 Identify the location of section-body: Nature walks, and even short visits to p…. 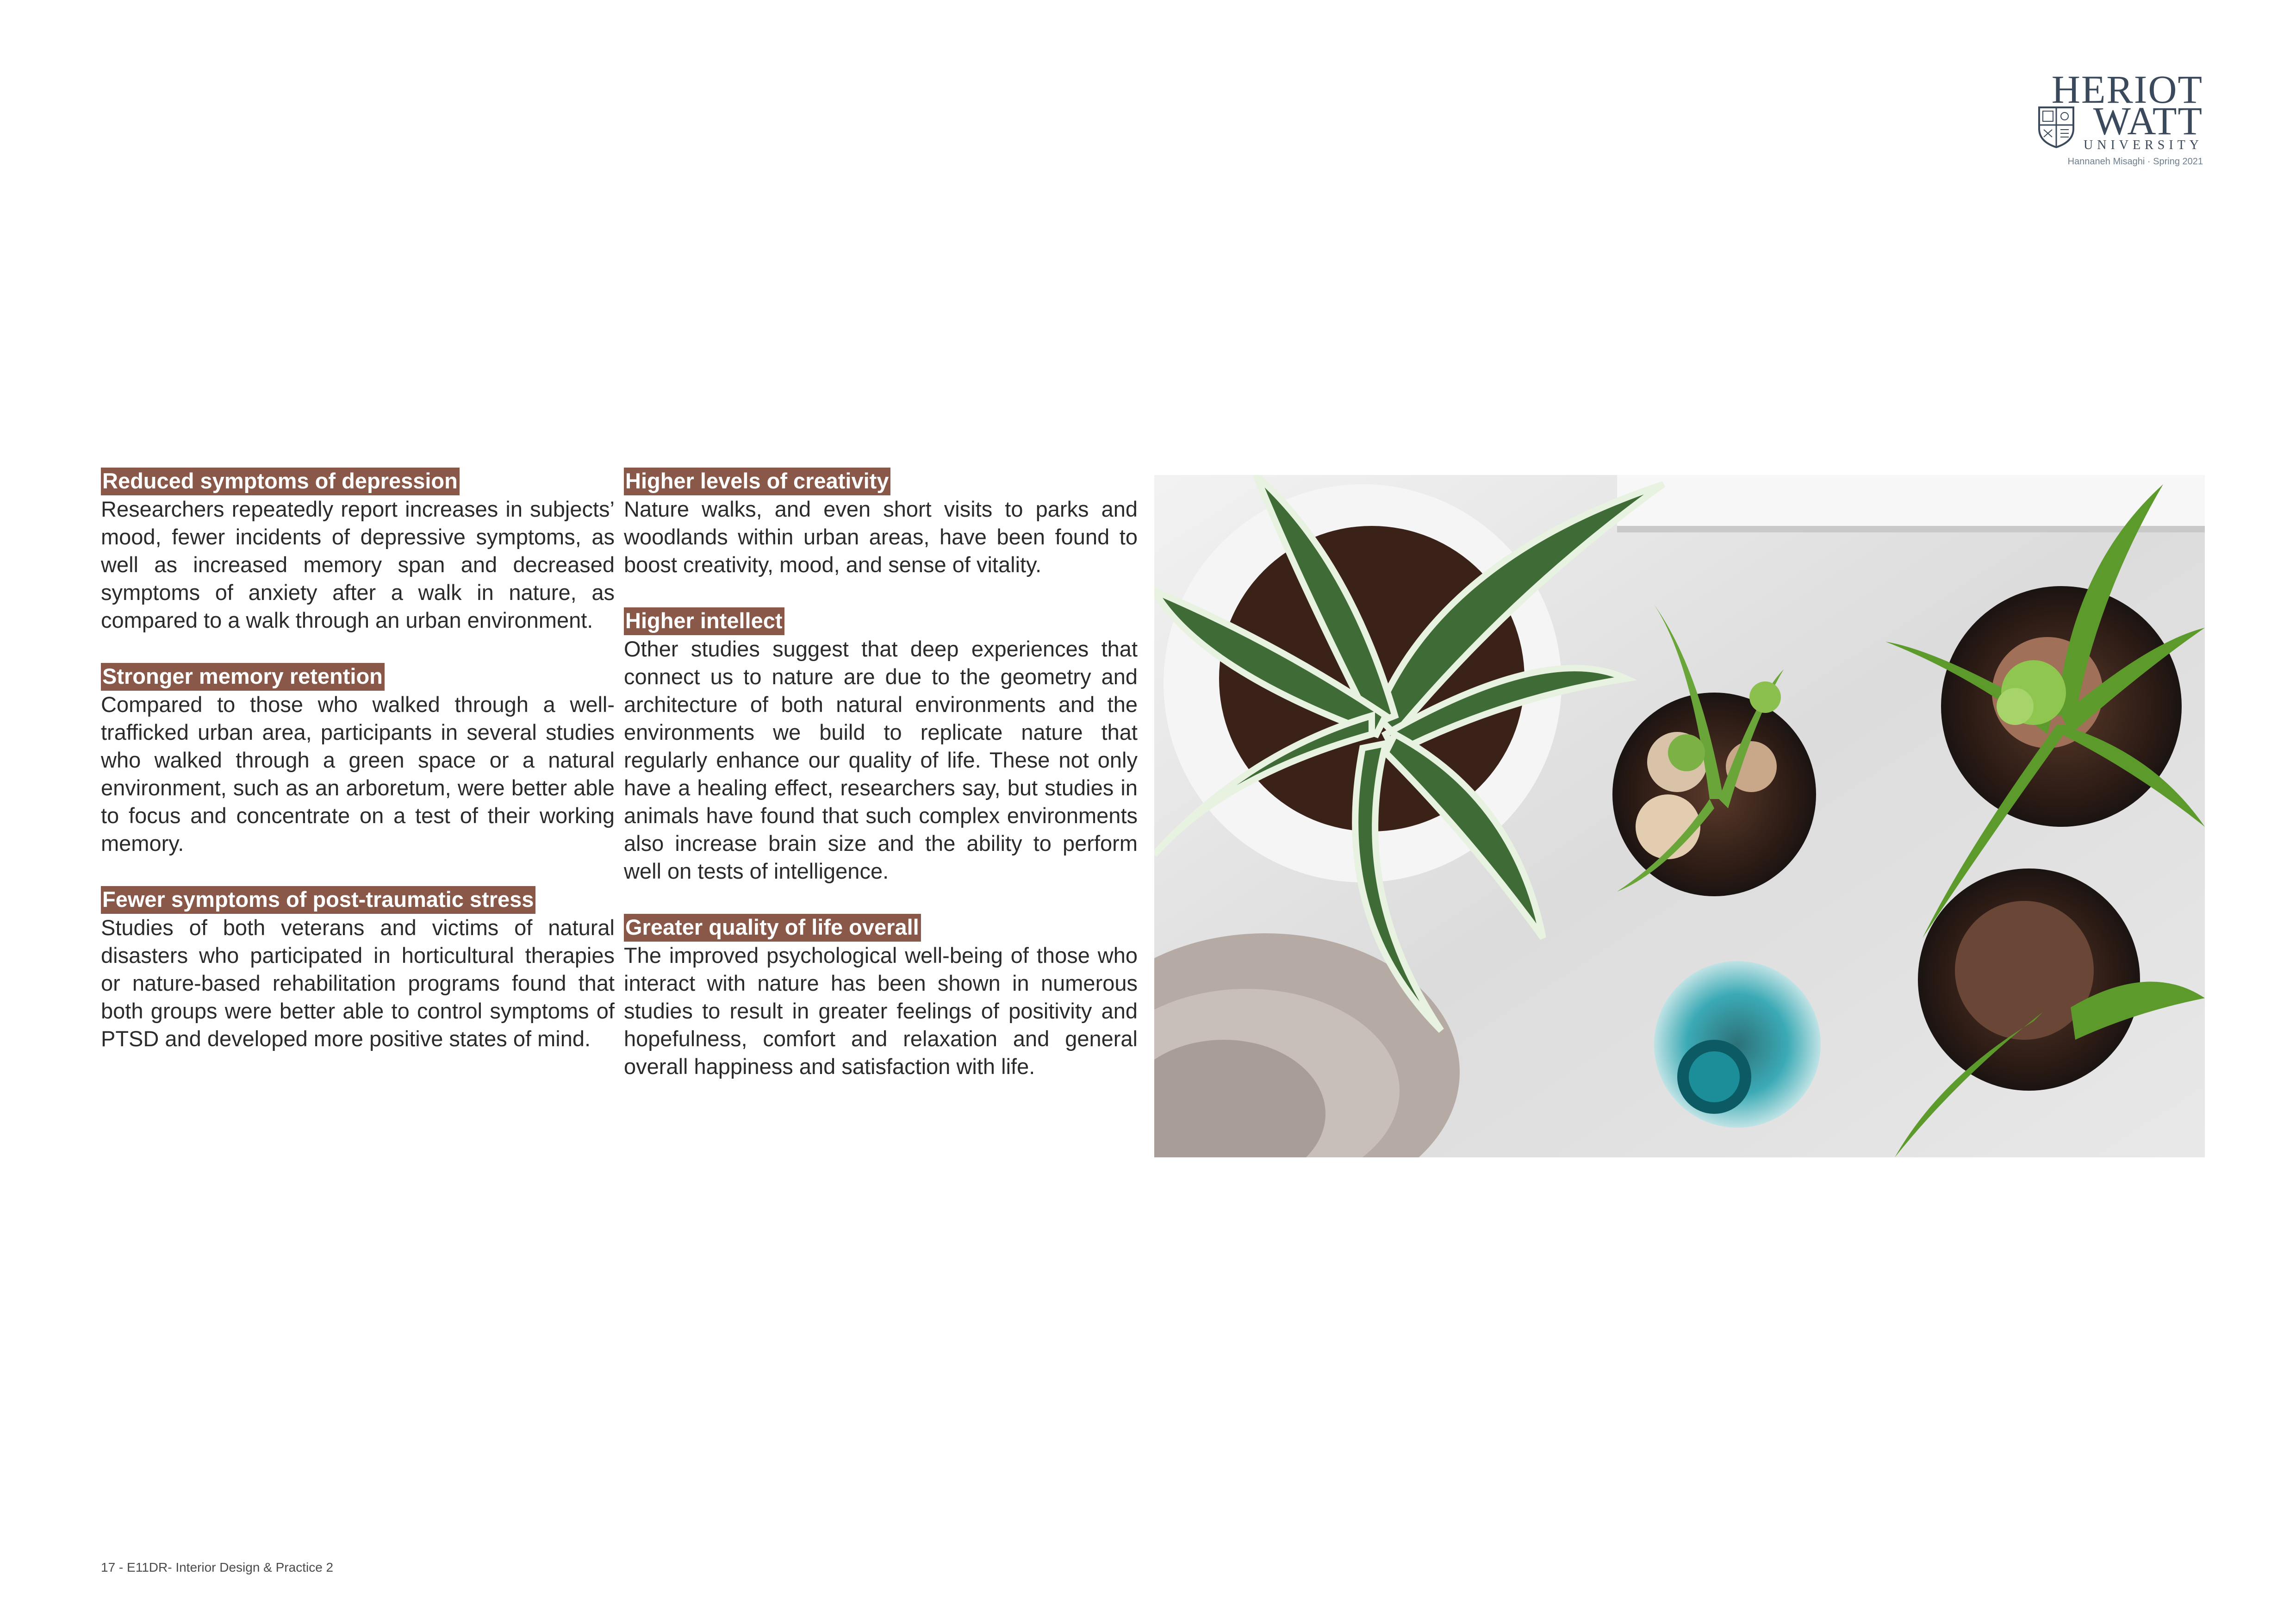
(881, 537).